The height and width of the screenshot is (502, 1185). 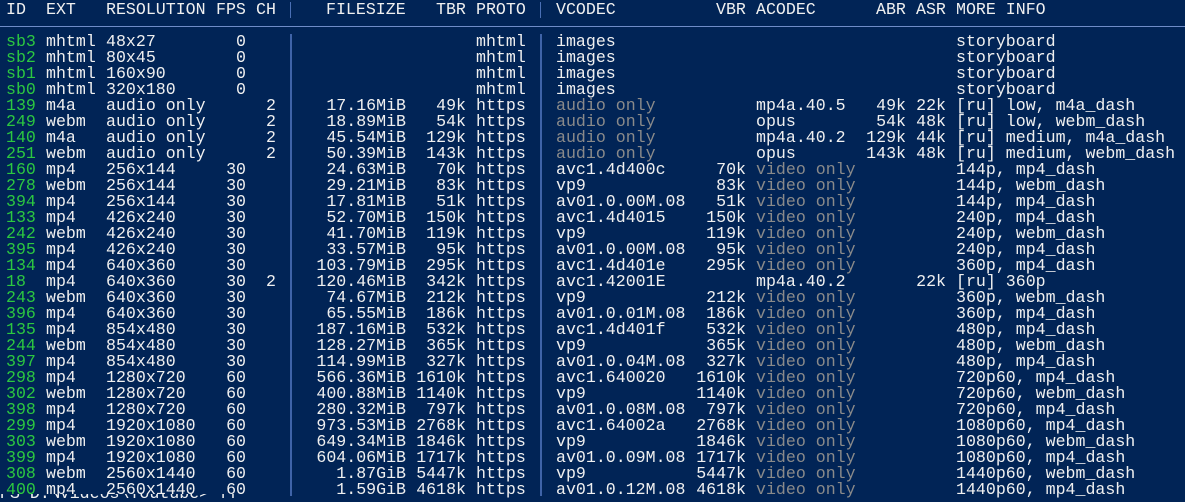 What do you see at coordinates (886, 153) in the screenshot?
I see `format-abr: 143k` at bounding box center [886, 153].